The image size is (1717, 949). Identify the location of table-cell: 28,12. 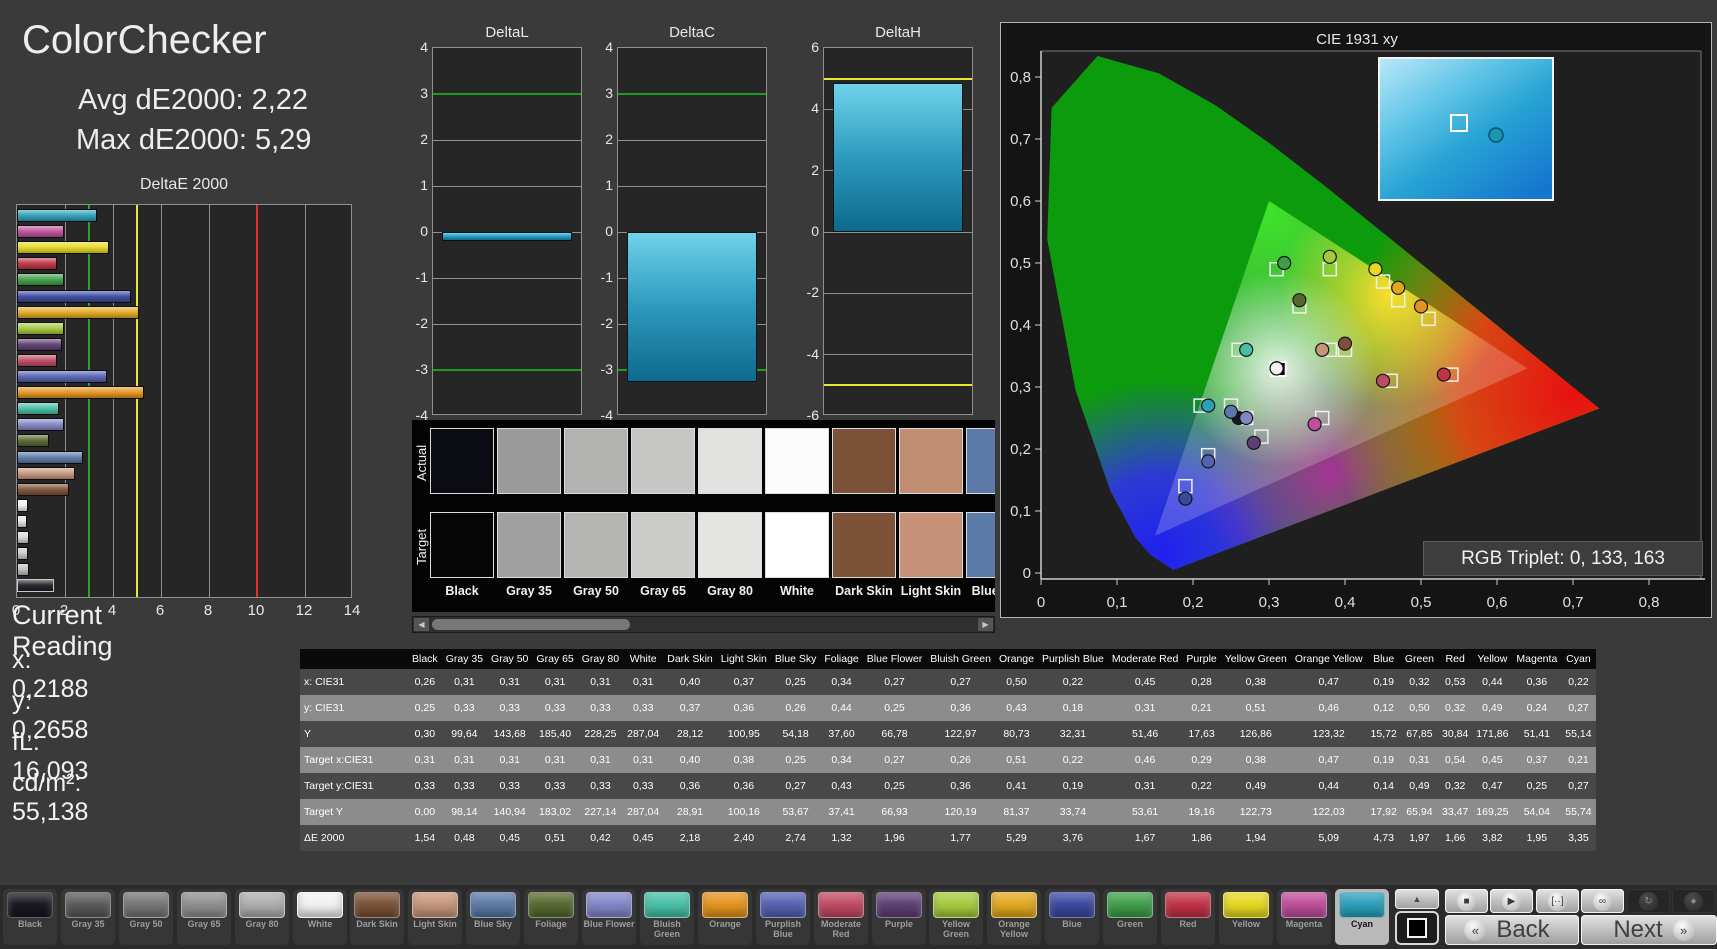
(690, 734).